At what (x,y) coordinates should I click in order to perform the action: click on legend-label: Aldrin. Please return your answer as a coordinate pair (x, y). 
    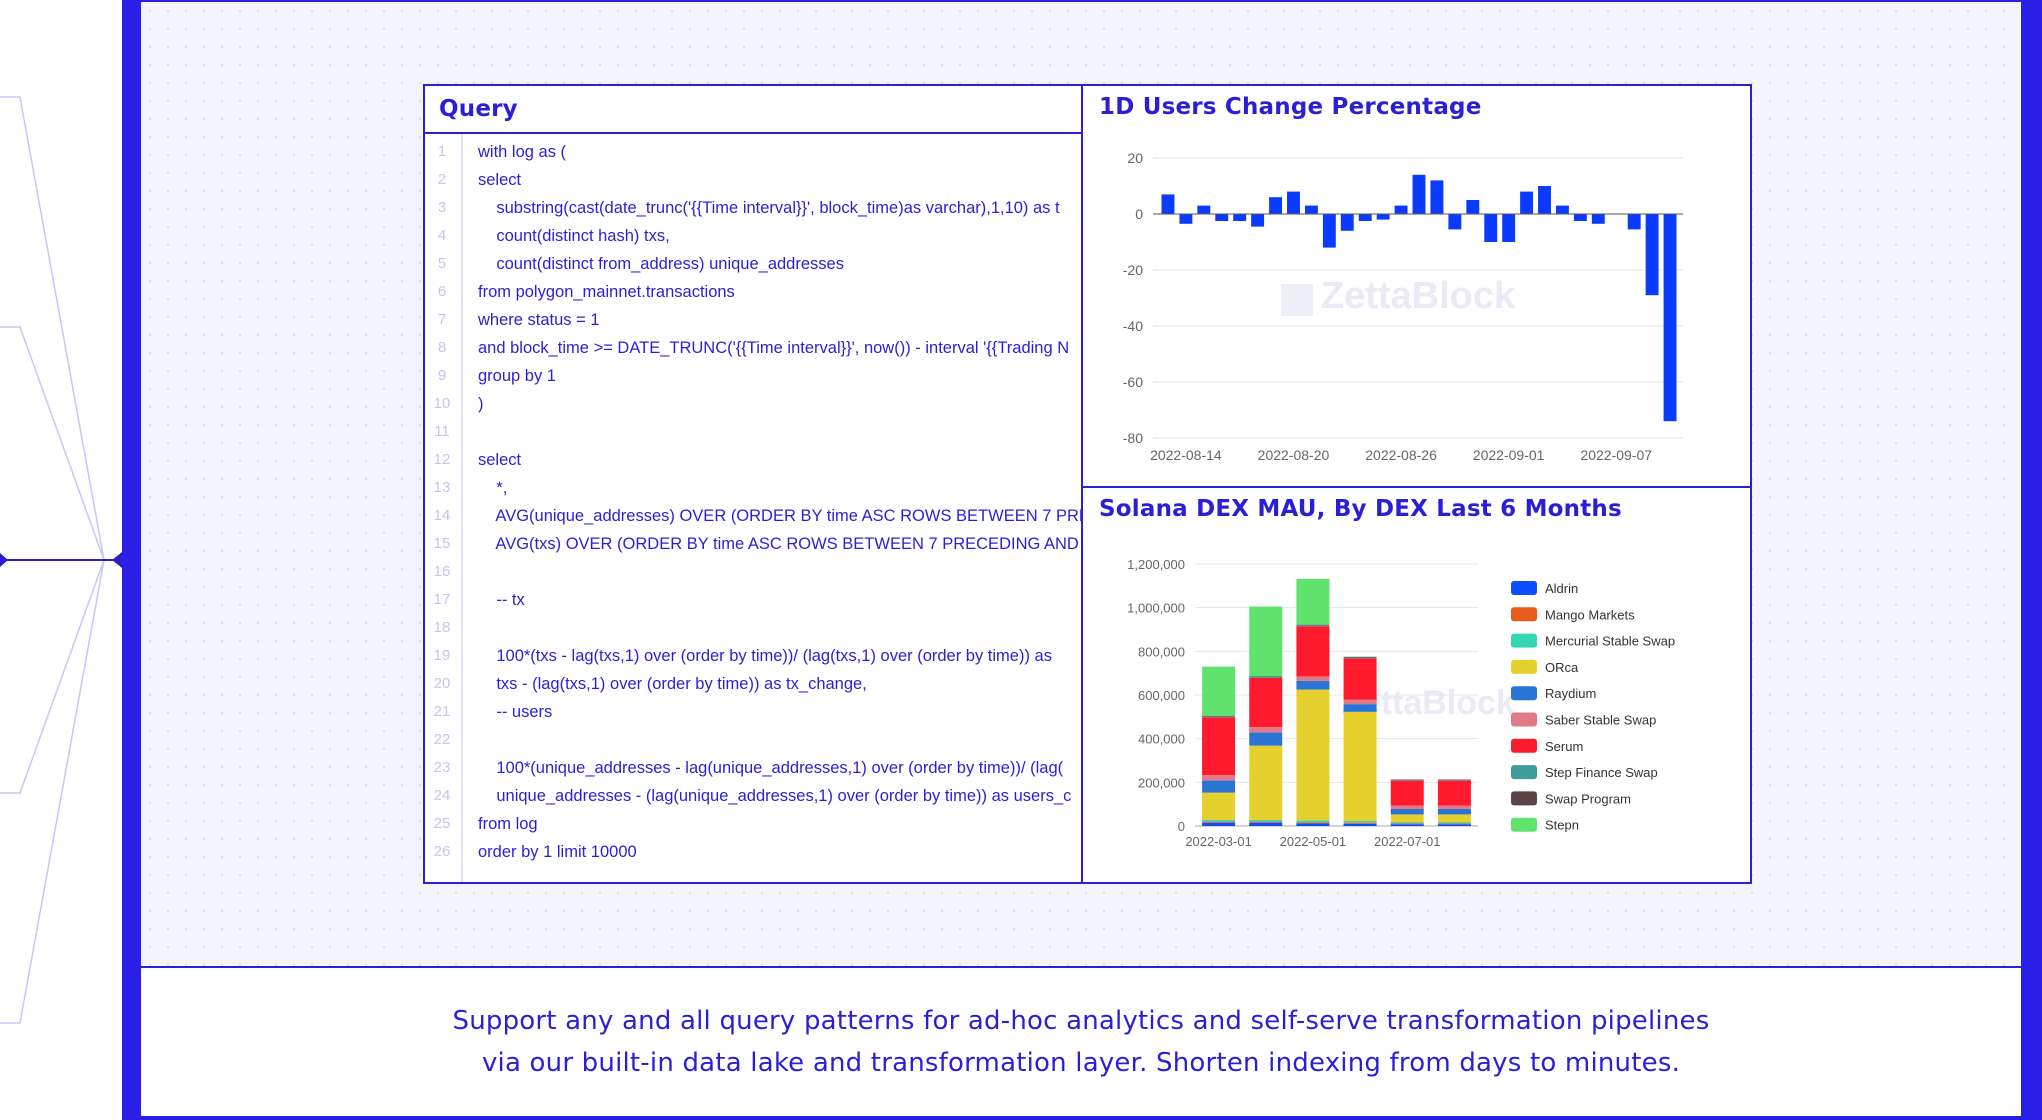
    Looking at the image, I should click on (1561, 588).